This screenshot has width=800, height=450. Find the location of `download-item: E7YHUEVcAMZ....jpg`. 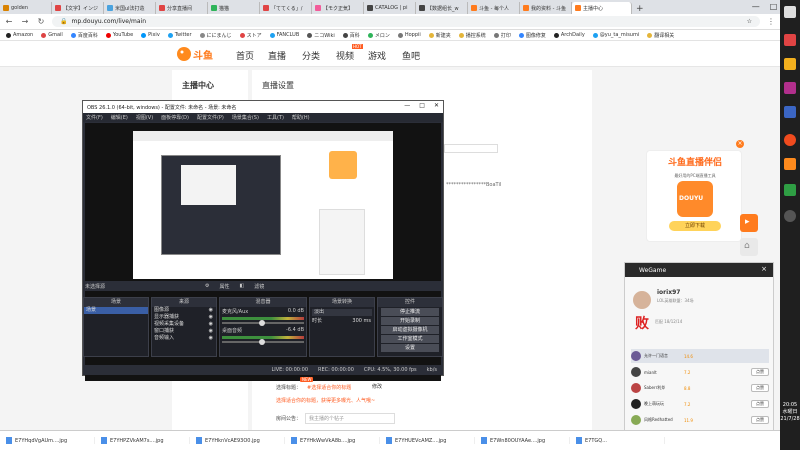

download-item: E7YHUEVcAMZ....jpg is located at coordinates (427, 440).